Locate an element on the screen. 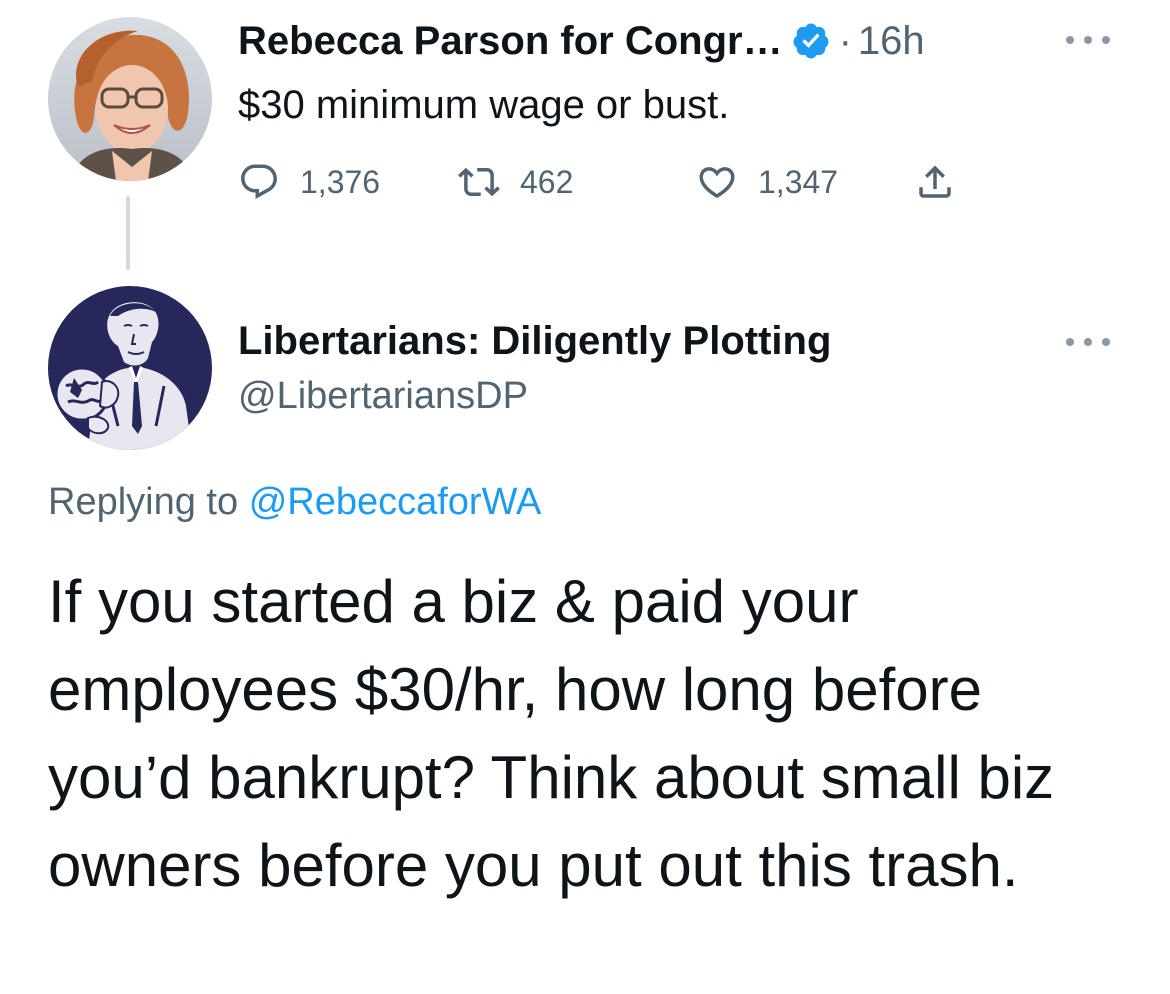 The image size is (1170, 994). reply-count: 1,376 is located at coordinates (340, 181).